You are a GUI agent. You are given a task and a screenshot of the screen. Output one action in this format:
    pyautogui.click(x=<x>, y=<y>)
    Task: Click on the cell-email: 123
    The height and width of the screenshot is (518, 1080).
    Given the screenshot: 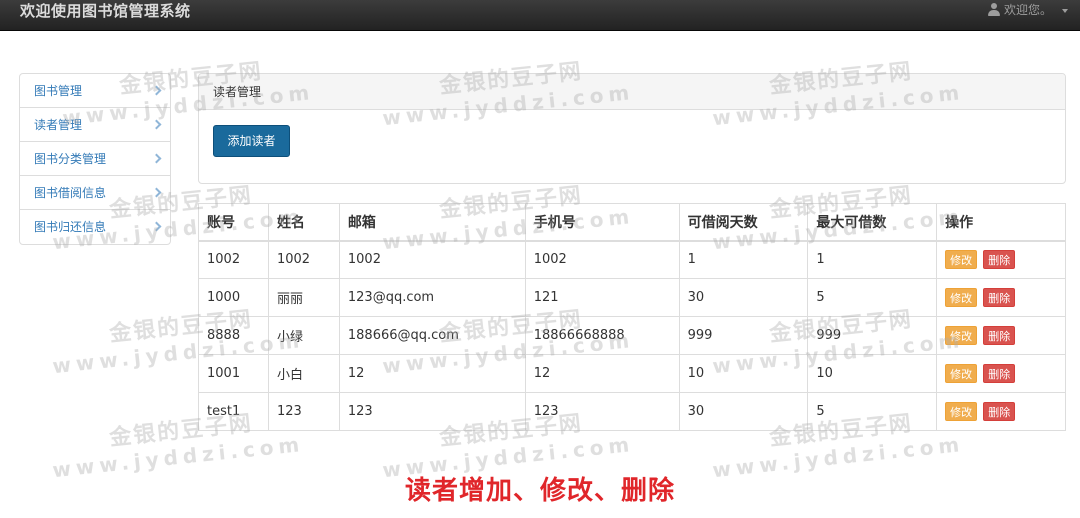 What is the action you would take?
    pyautogui.click(x=432, y=411)
    